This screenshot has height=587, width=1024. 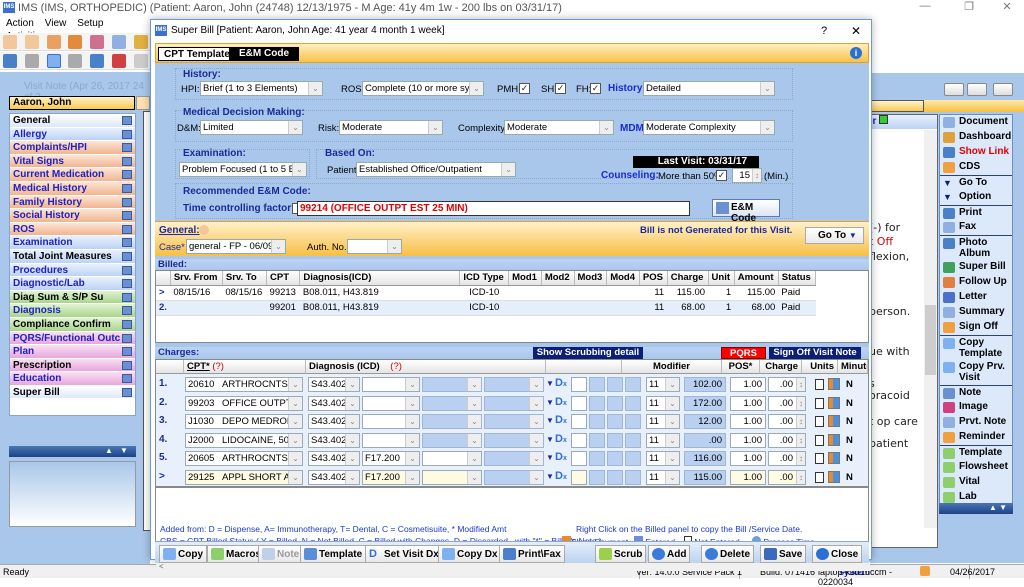 I want to click on billed-col-header: Mod4, so click(x=623, y=278).